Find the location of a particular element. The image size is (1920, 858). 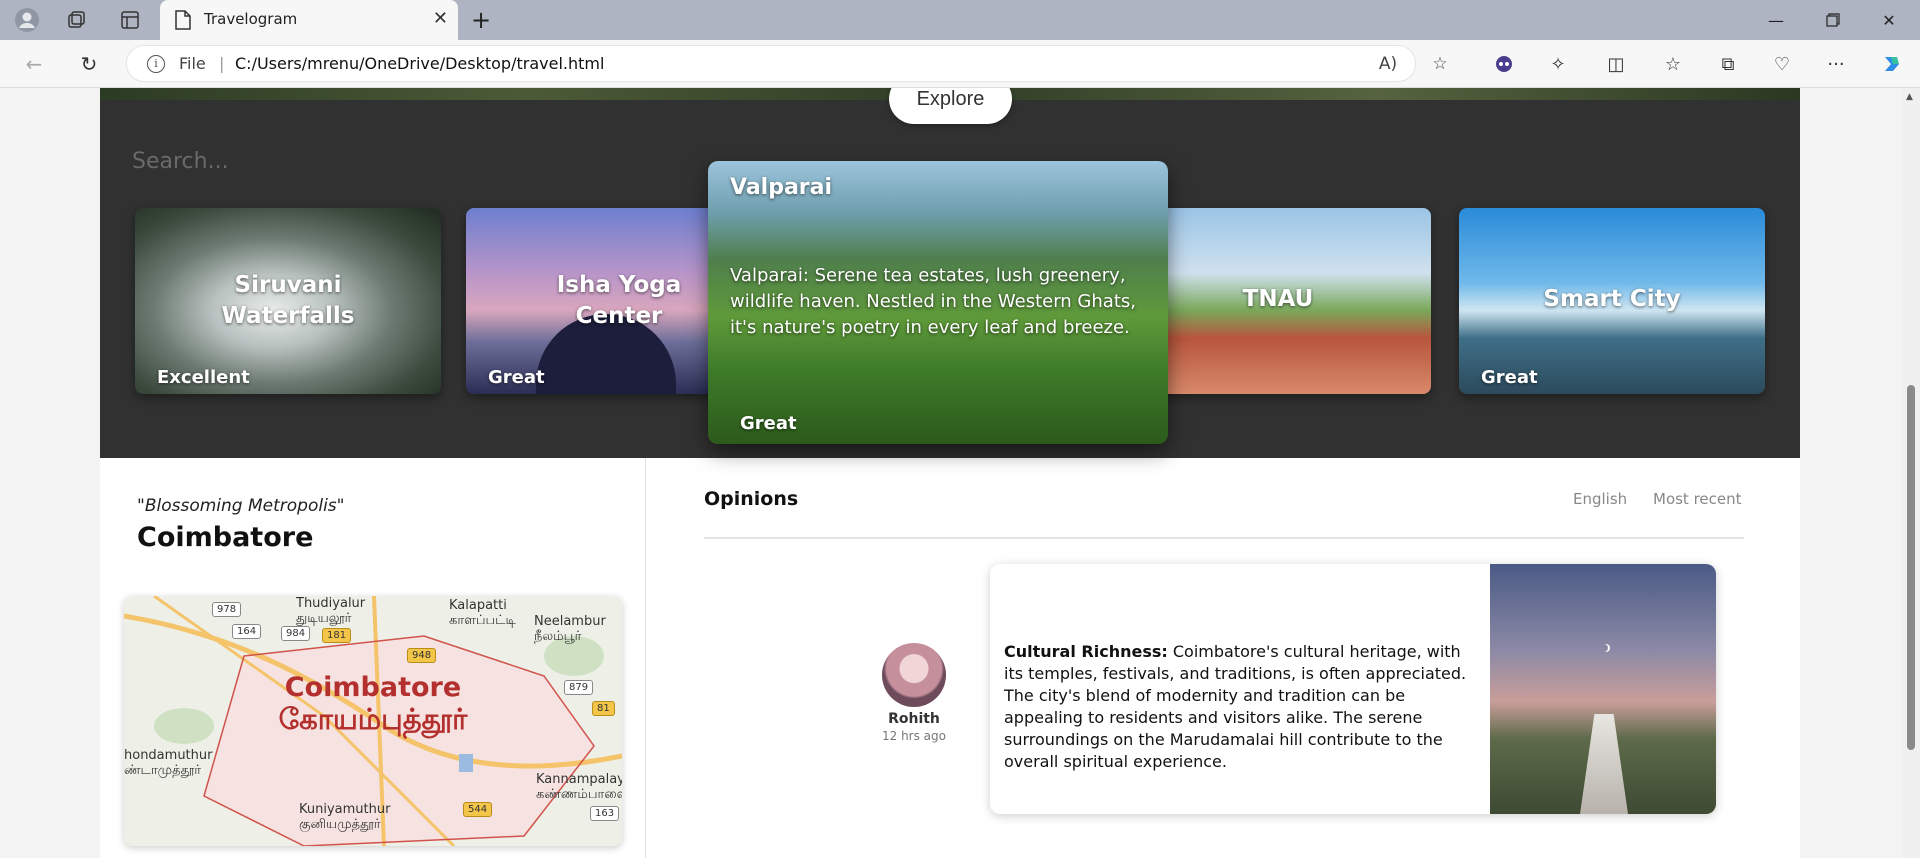

tab-title: Travelogram is located at coordinates (251, 19).